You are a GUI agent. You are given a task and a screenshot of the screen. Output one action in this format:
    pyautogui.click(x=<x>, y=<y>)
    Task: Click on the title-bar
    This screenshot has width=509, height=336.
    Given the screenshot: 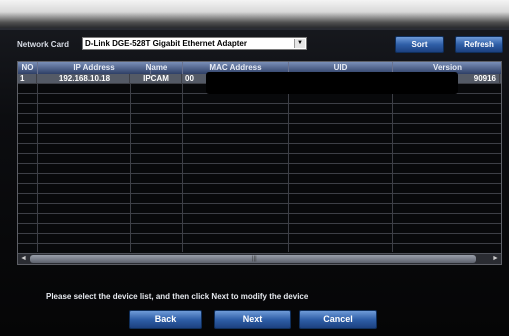 What is the action you would take?
    pyautogui.click(x=254, y=15)
    